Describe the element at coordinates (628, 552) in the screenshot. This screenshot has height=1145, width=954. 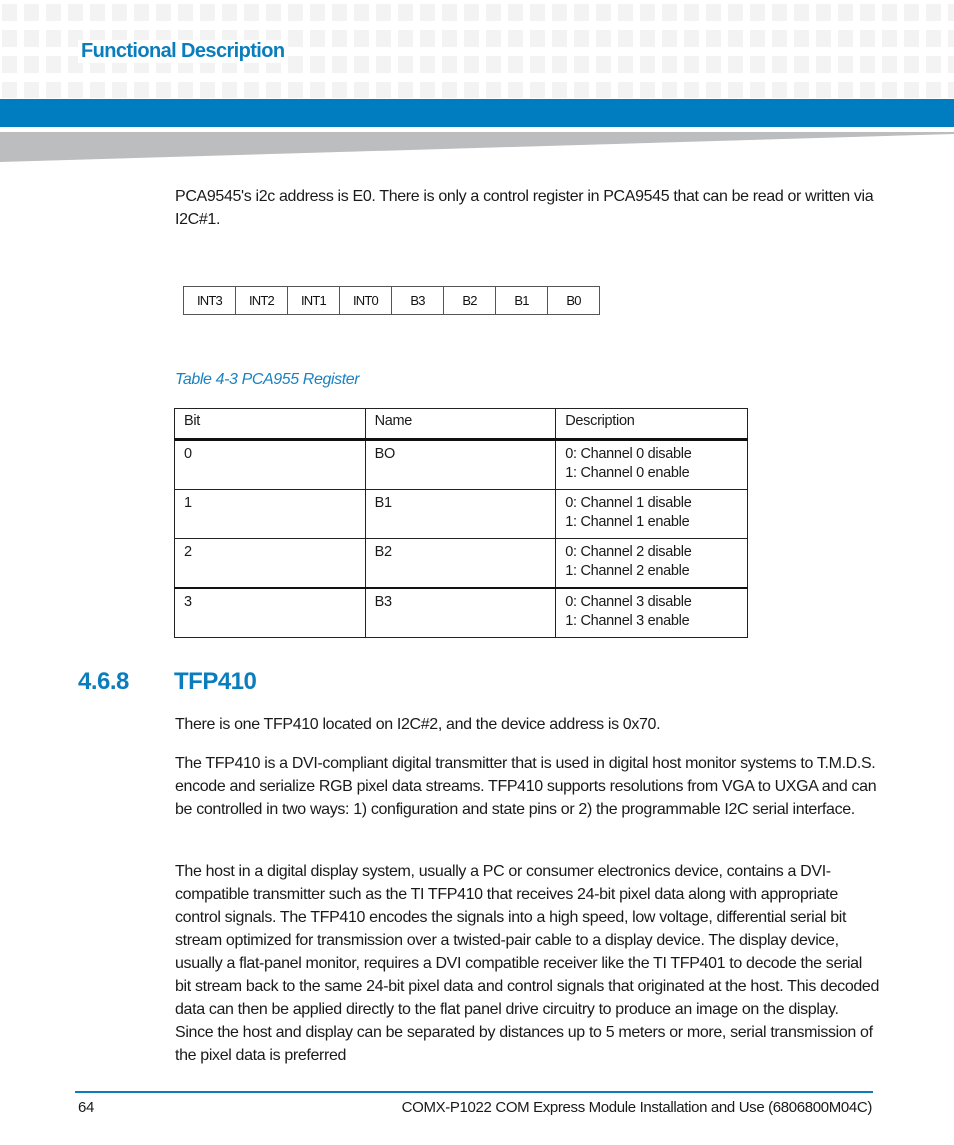
I see `description-line: 0: Channel 2 disable` at that location.